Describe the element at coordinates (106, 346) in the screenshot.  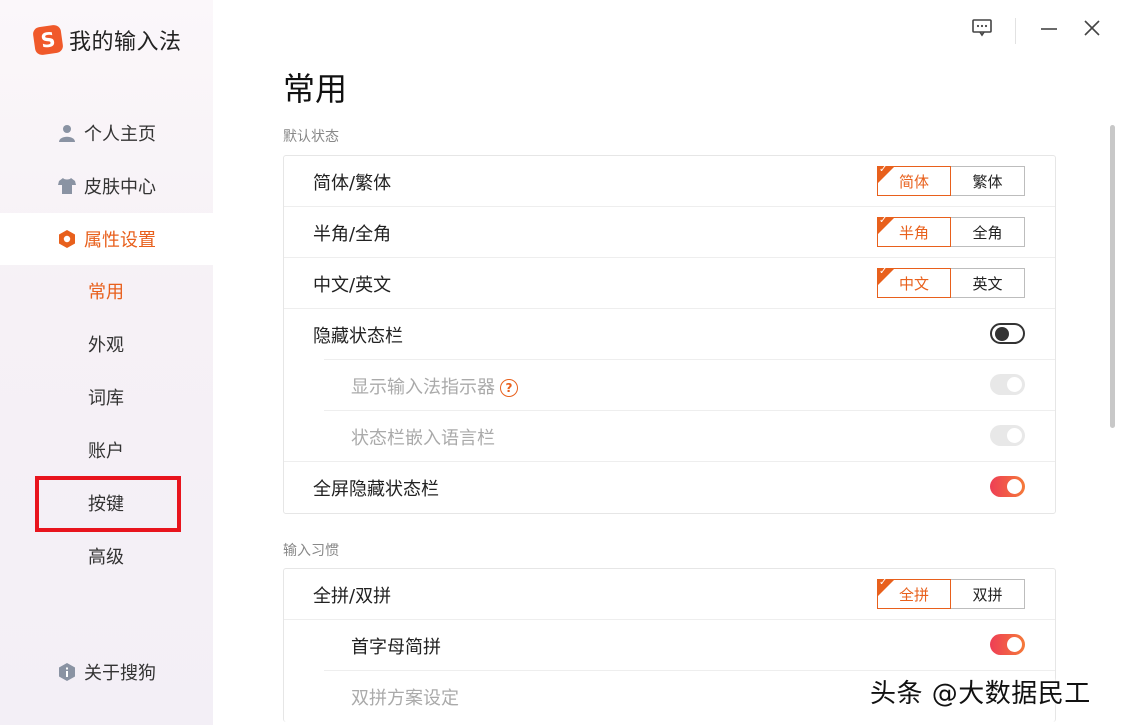
I see `subnav-item-appearance: 外观` at that location.